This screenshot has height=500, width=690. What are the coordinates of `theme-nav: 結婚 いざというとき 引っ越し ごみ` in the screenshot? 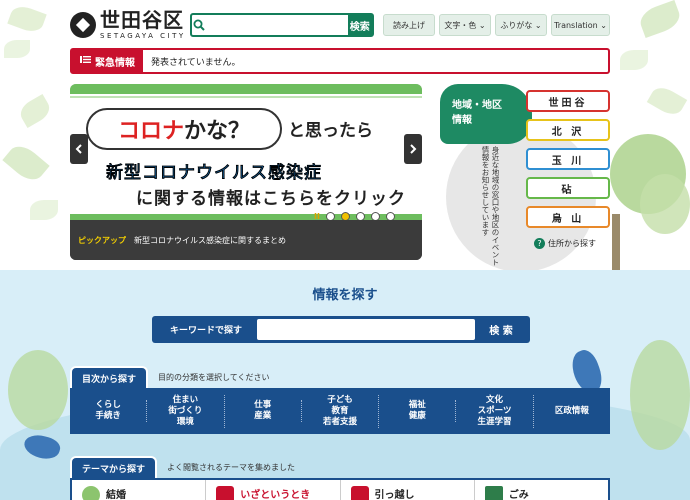 It's located at (340, 489).